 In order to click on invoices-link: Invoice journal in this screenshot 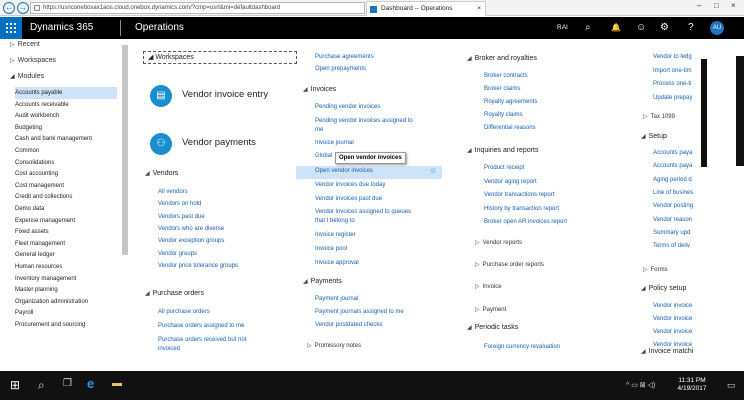, I will do `click(334, 143)`.